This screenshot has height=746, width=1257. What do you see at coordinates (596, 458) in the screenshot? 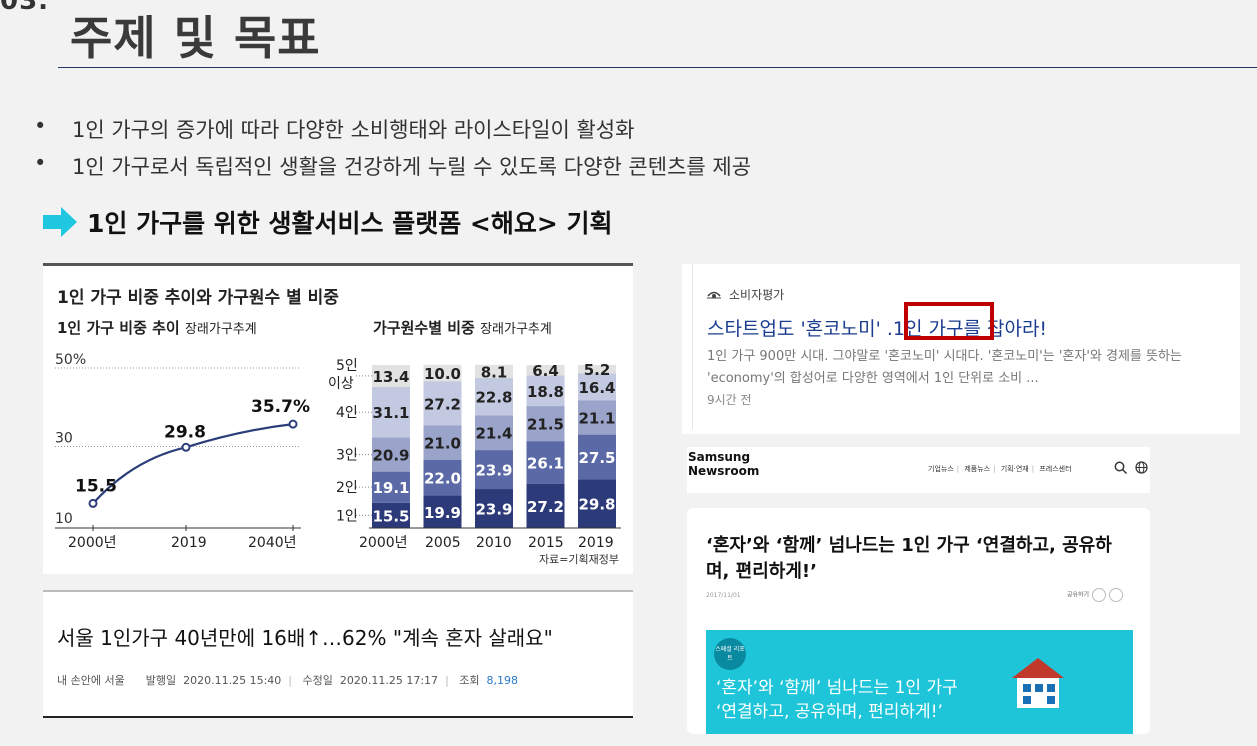
I see `data-label: 27.5` at bounding box center [596, 458].